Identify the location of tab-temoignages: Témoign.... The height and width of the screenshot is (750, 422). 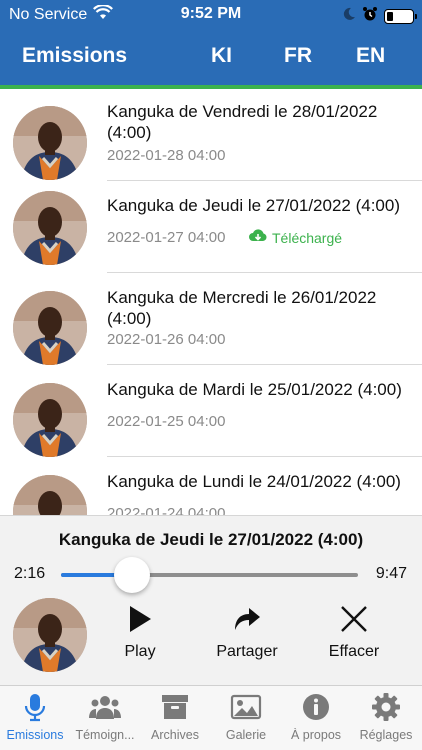
(105, 717).